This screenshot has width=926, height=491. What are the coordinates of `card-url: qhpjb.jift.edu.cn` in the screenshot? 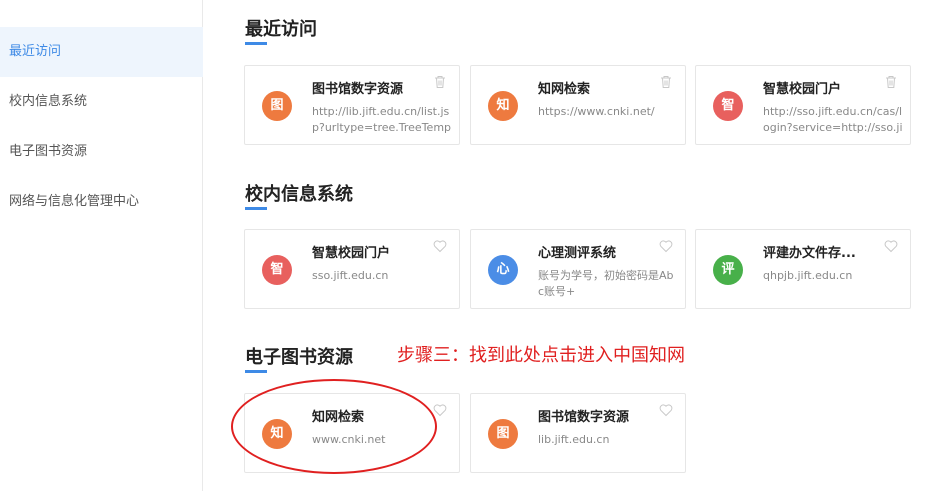 It's located at (808, 275).